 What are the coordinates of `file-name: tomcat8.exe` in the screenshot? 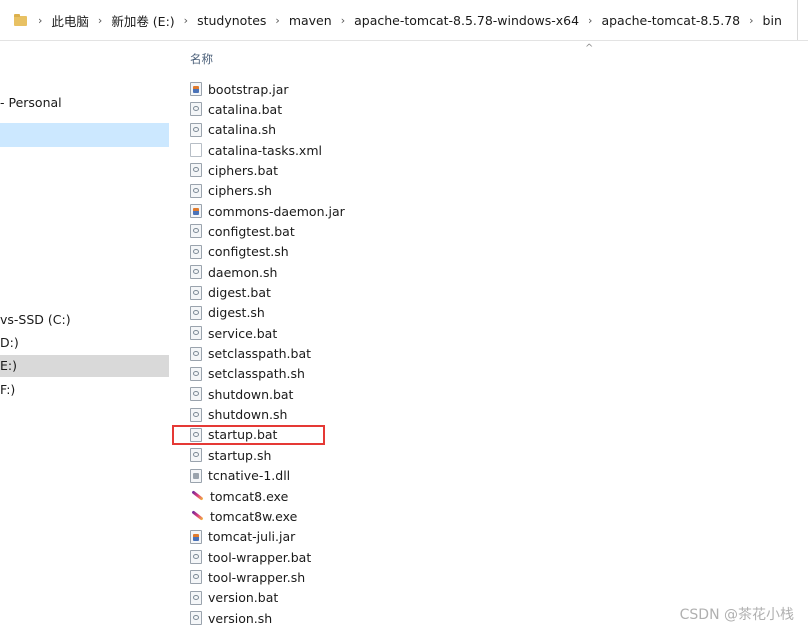 It's located at (249, 496).